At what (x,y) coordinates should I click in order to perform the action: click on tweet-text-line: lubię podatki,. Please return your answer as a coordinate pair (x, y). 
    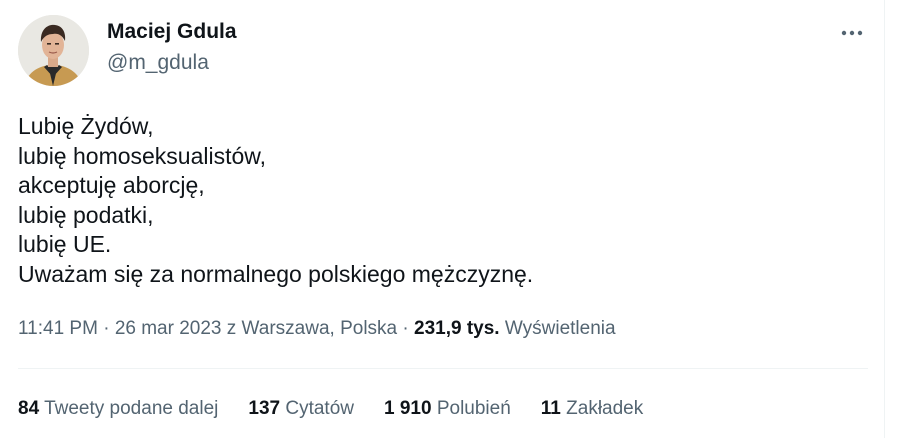
    Looking at the image, I should click on (86, 214).